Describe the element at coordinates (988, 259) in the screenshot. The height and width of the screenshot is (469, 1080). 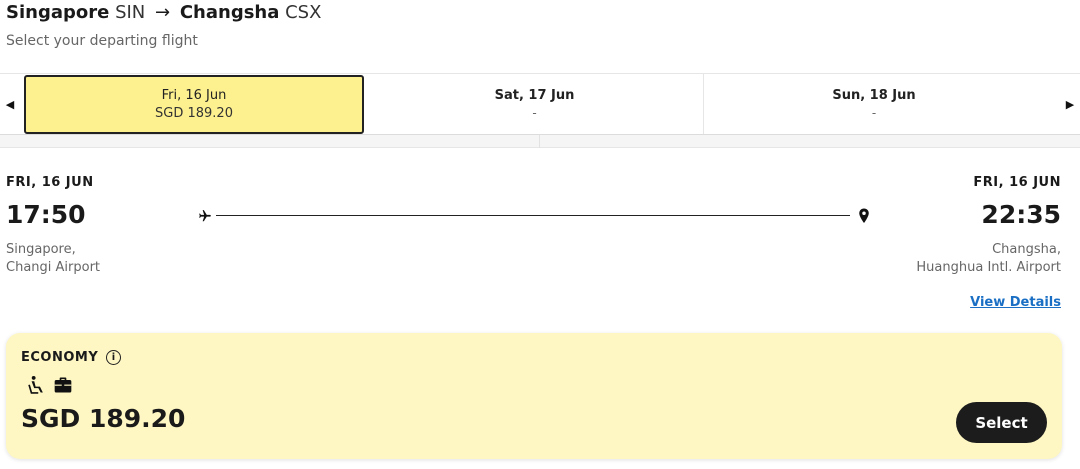
I see `arrival-location: Changsha, Huanghua Intl. Airport` at that location.